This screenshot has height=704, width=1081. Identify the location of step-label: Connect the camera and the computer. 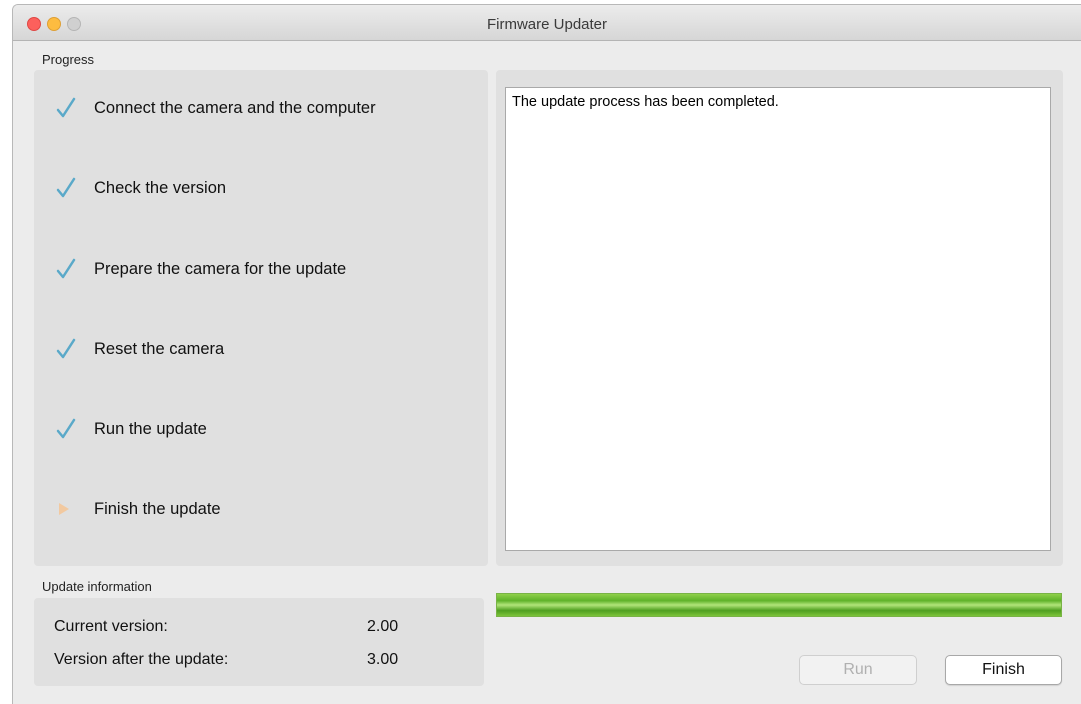
(235, 107).